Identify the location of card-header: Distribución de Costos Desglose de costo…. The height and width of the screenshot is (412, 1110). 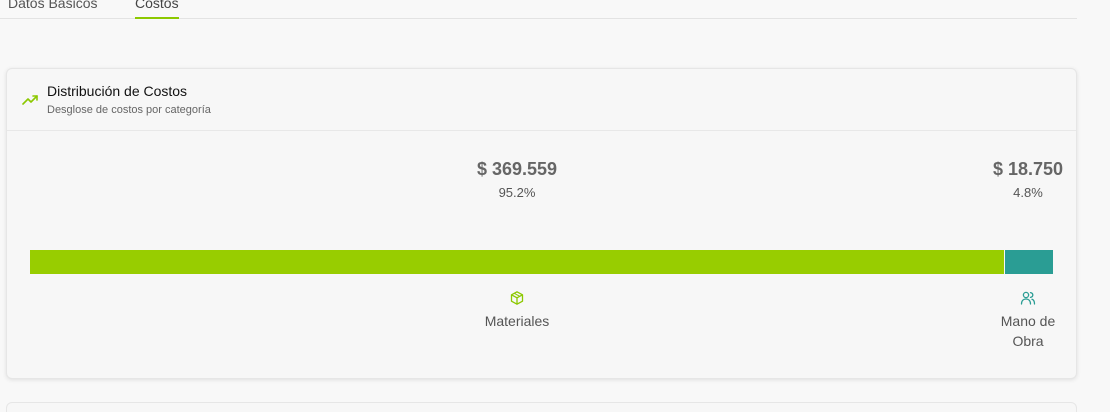
(541, 100).